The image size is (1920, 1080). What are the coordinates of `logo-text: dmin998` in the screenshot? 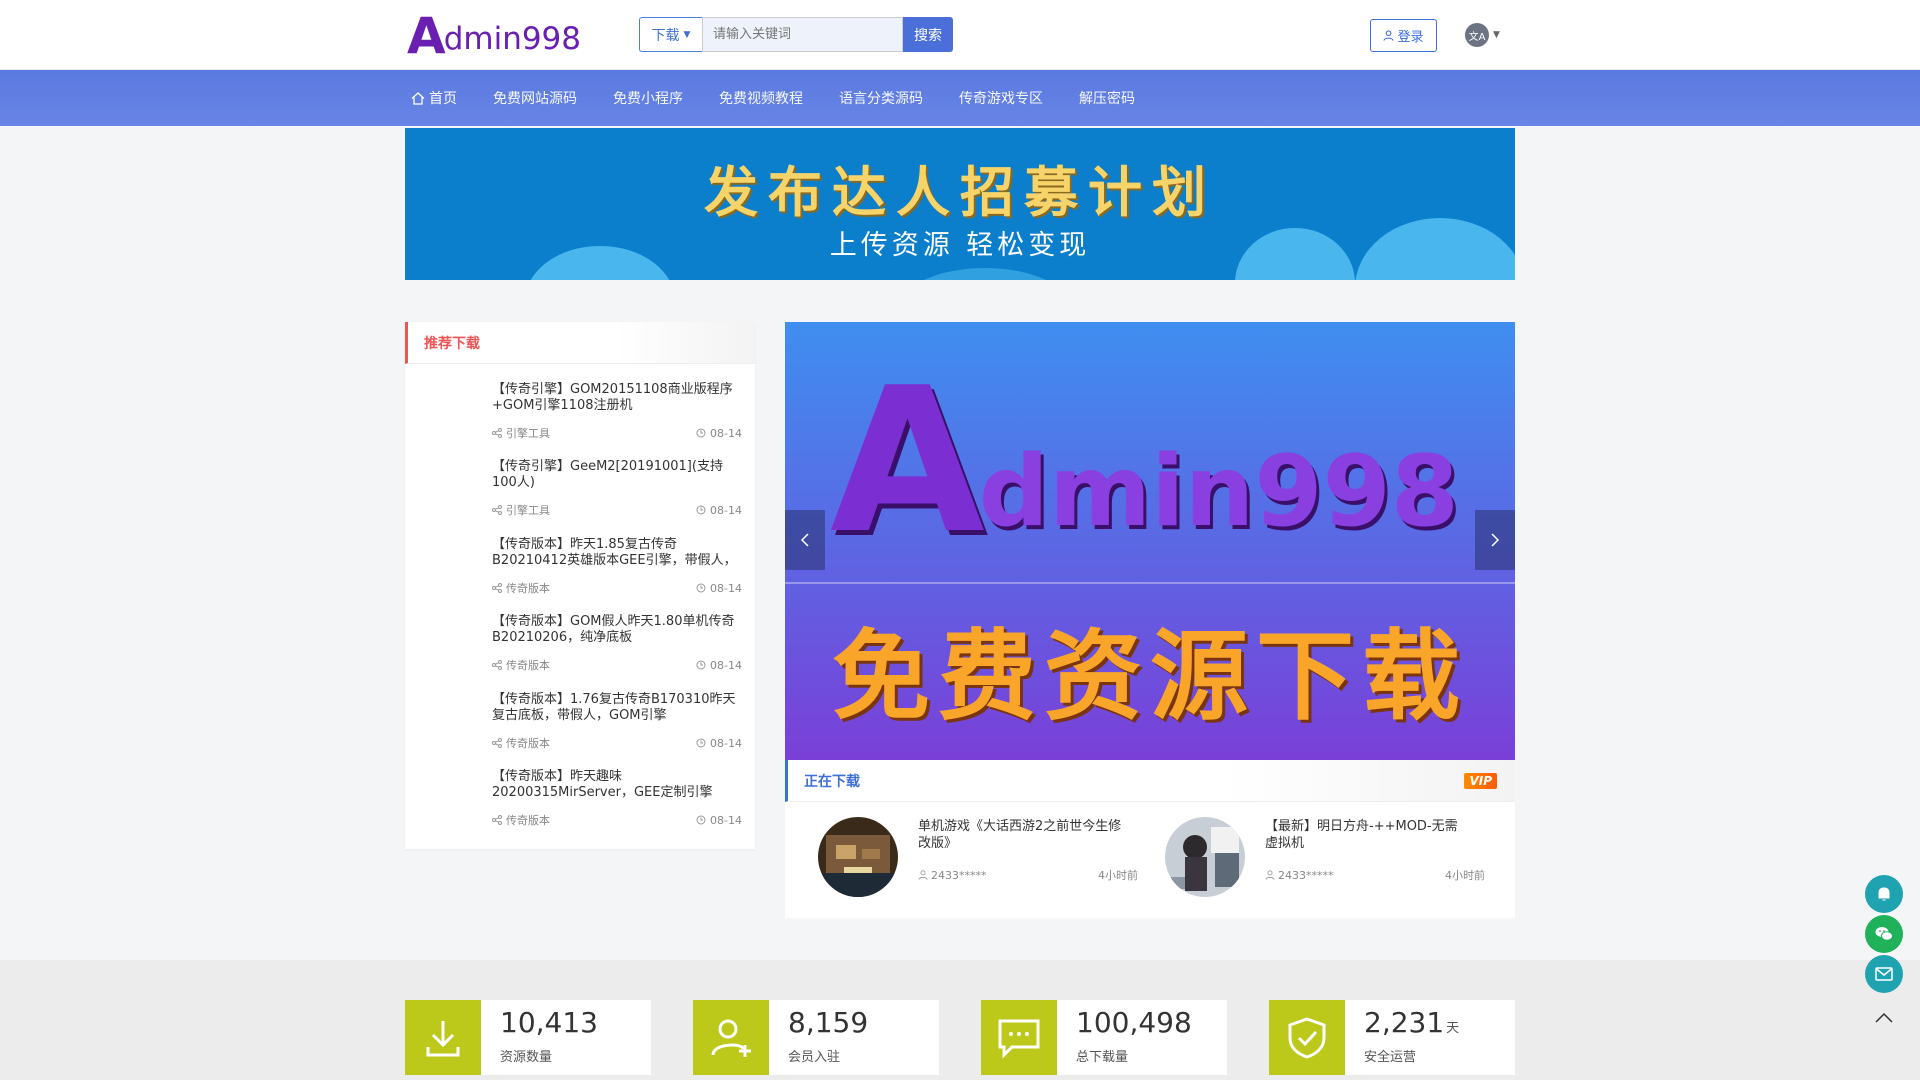 It's located at (512, 39).